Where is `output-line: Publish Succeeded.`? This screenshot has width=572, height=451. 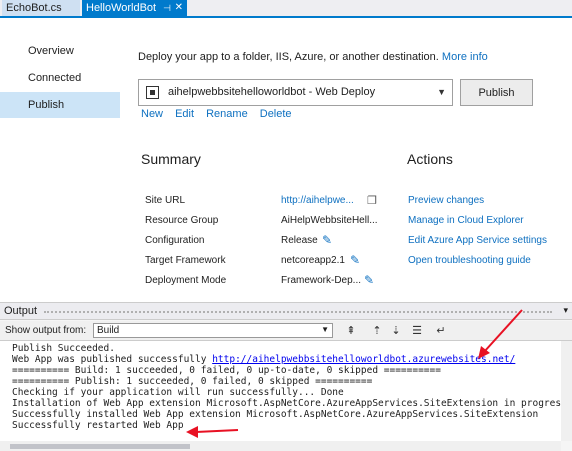
output-line: Publish Succeeded. is located at coordinates (63, 348).